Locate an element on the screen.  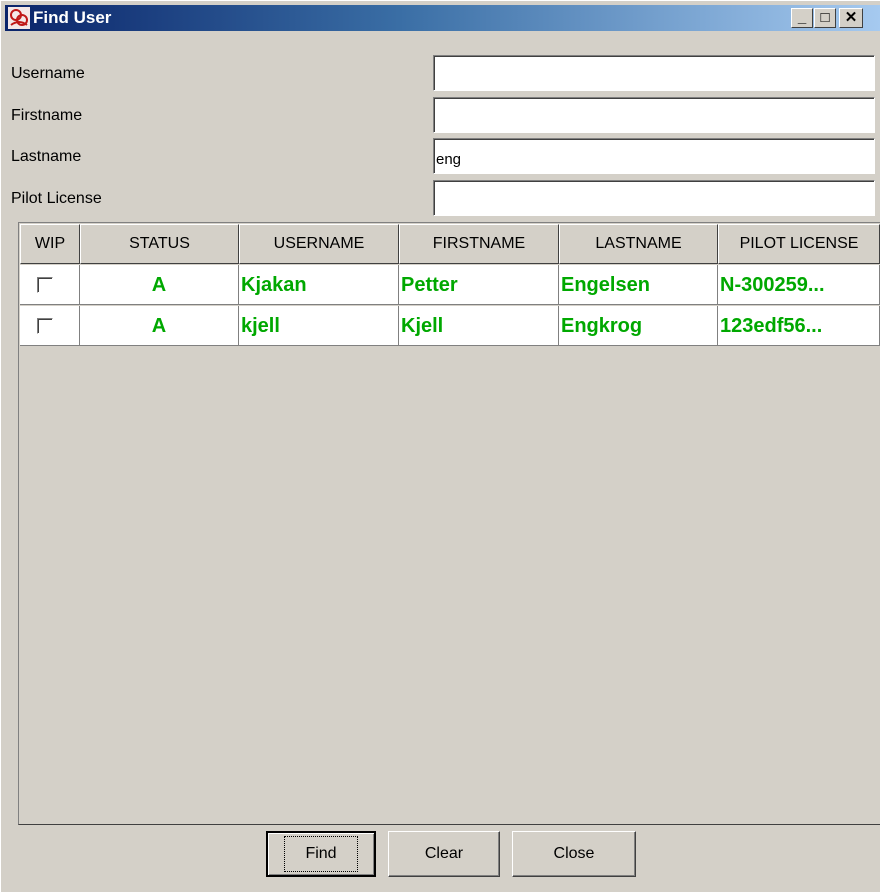
table-cell-lastname: Engelsen is located at coordinates (638, 285).